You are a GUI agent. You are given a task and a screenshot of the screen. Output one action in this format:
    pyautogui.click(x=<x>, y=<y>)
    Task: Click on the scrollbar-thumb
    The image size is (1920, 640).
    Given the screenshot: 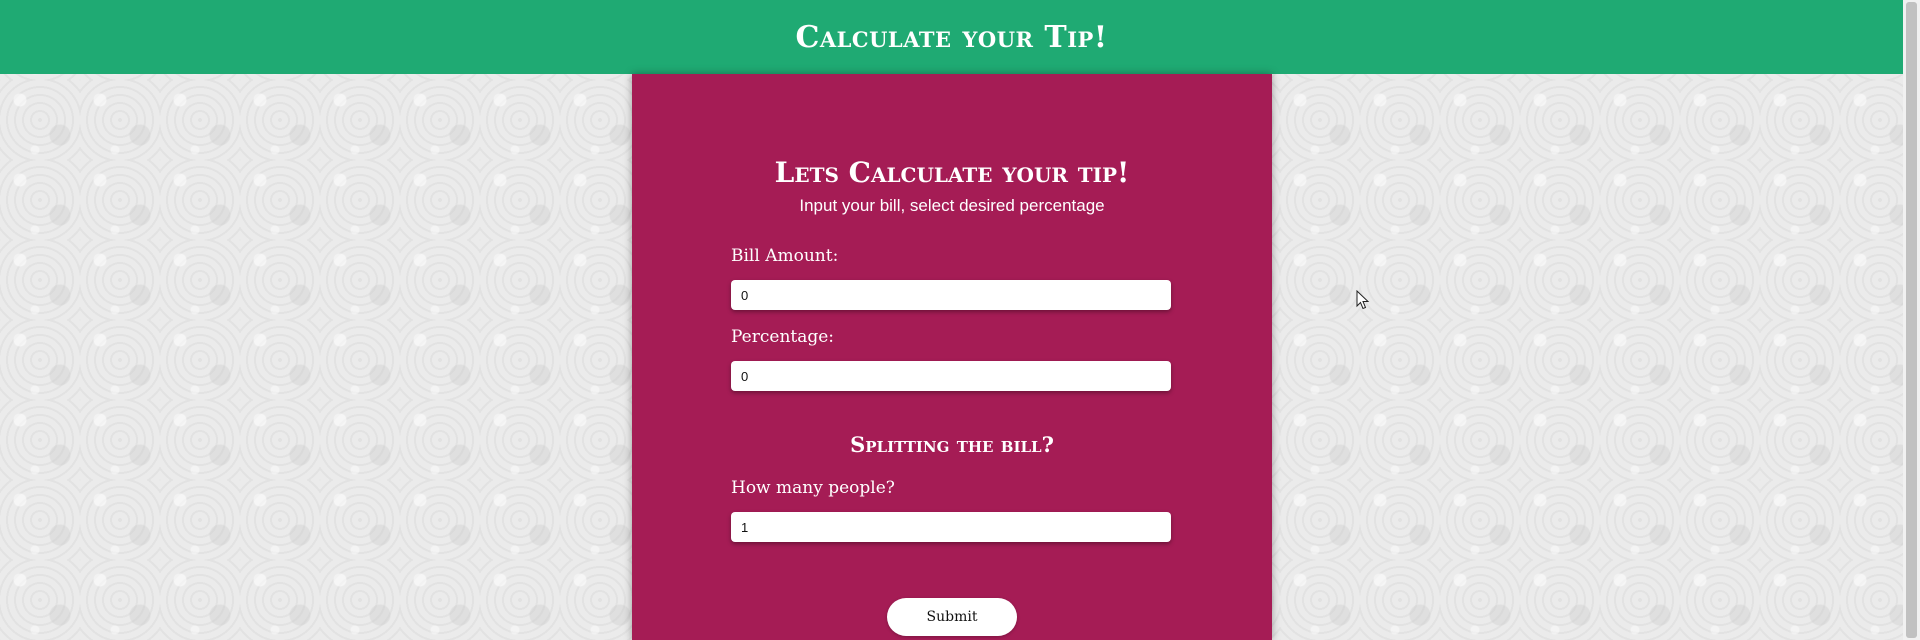 What is the action you would take?
    pyautogui.click(x=1911, y=320)
    